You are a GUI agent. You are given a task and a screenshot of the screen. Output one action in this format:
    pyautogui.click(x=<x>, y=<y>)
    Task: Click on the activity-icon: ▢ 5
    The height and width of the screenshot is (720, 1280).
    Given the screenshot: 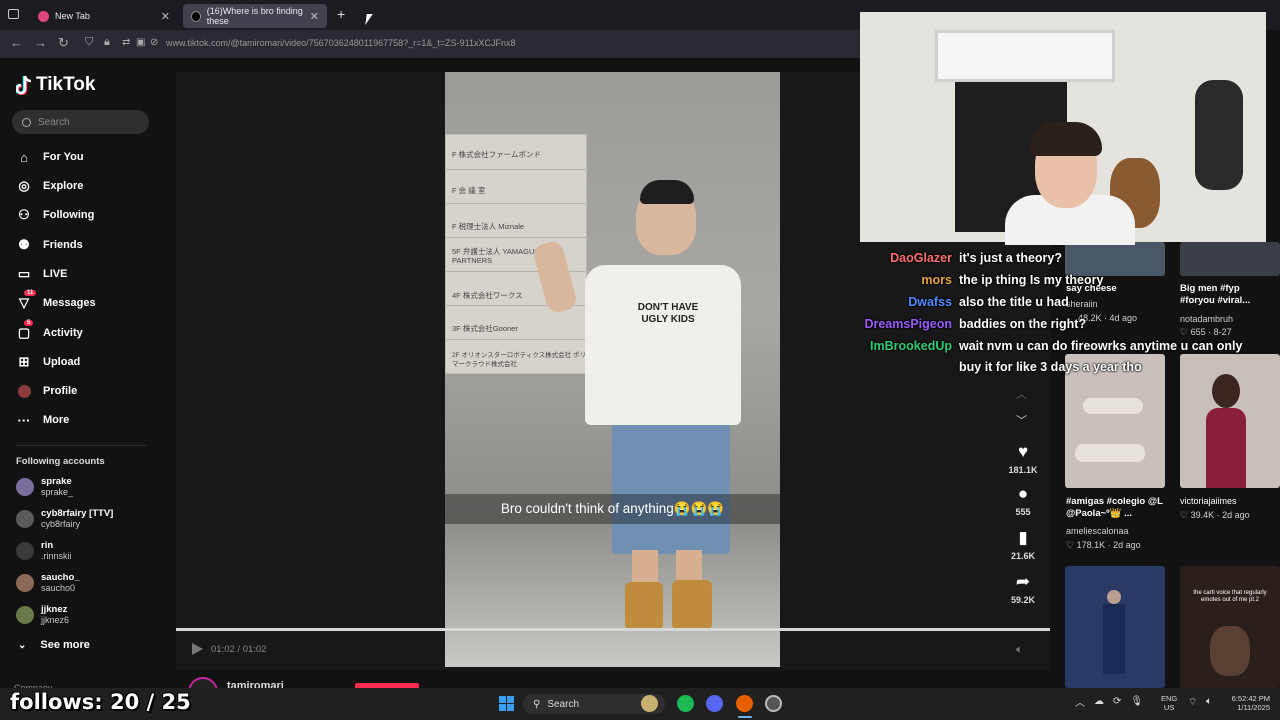 What is the action you would take?
    pyautogui.click(x=25, y=330)
    